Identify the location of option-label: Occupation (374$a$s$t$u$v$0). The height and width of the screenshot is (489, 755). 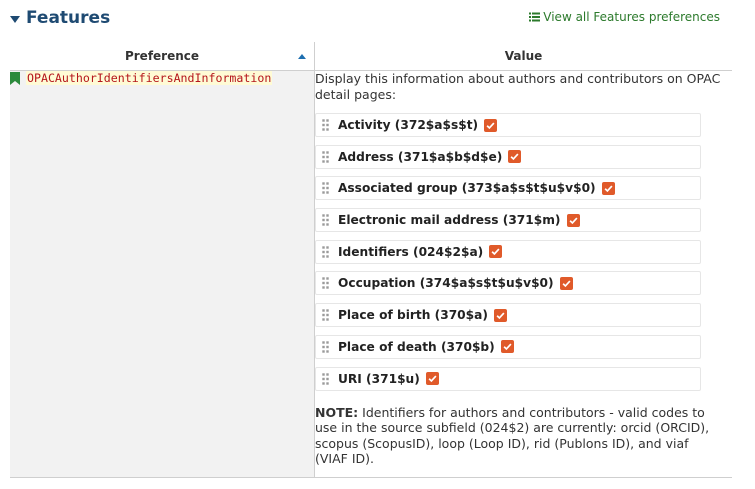
(446, 283).